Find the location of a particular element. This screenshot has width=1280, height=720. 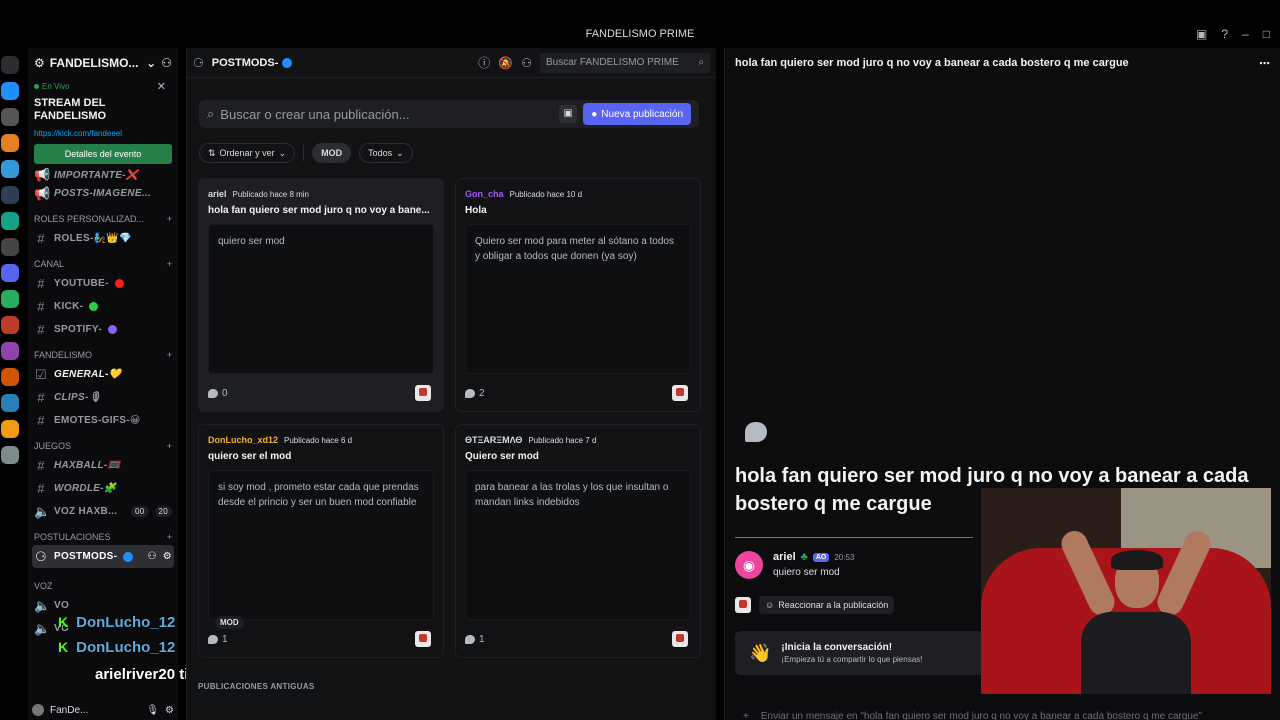

reaction-row: ☺ Reaccionar a la publicación is located at coordinates (815, 605).